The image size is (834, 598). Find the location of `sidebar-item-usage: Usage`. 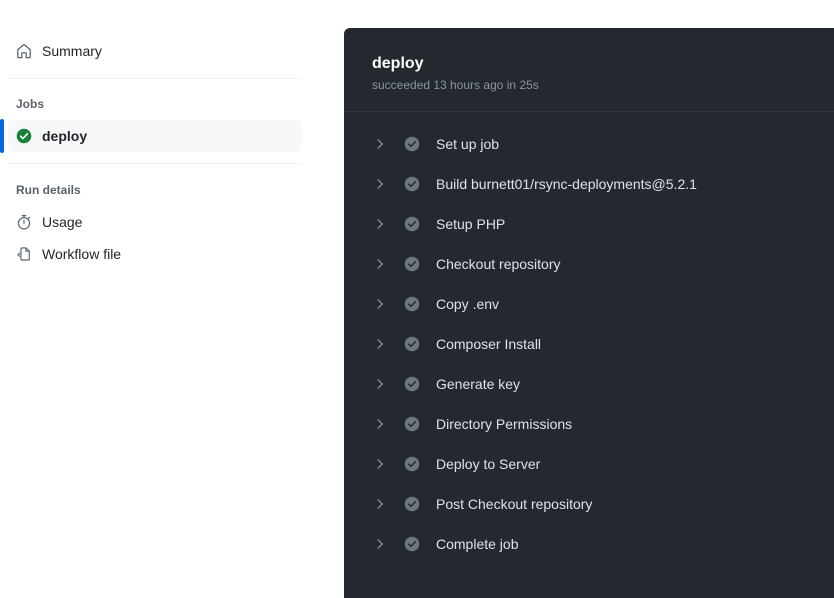

sidebar-item-usage: Usage is located at coordinates (155, 222).